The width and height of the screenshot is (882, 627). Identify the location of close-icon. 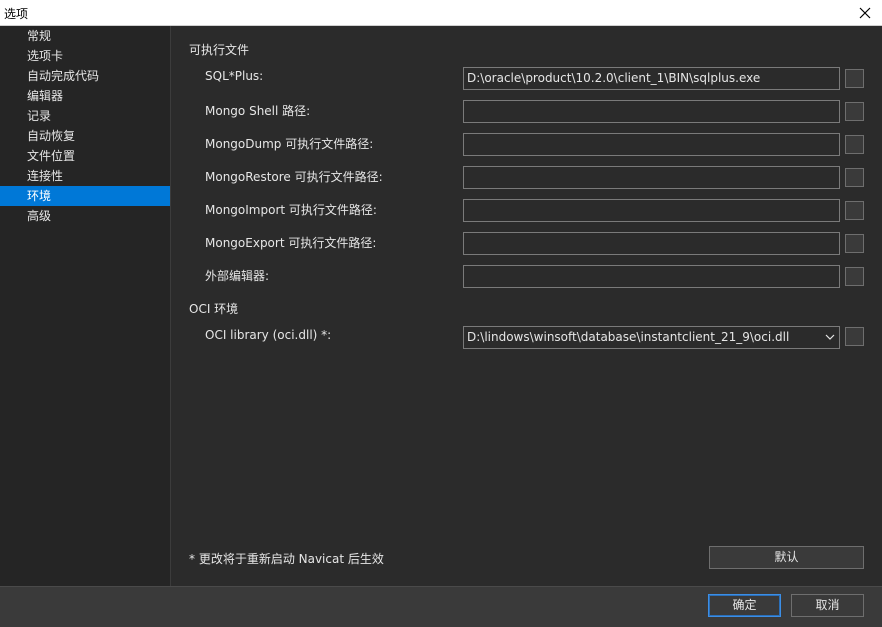
(865, 12).